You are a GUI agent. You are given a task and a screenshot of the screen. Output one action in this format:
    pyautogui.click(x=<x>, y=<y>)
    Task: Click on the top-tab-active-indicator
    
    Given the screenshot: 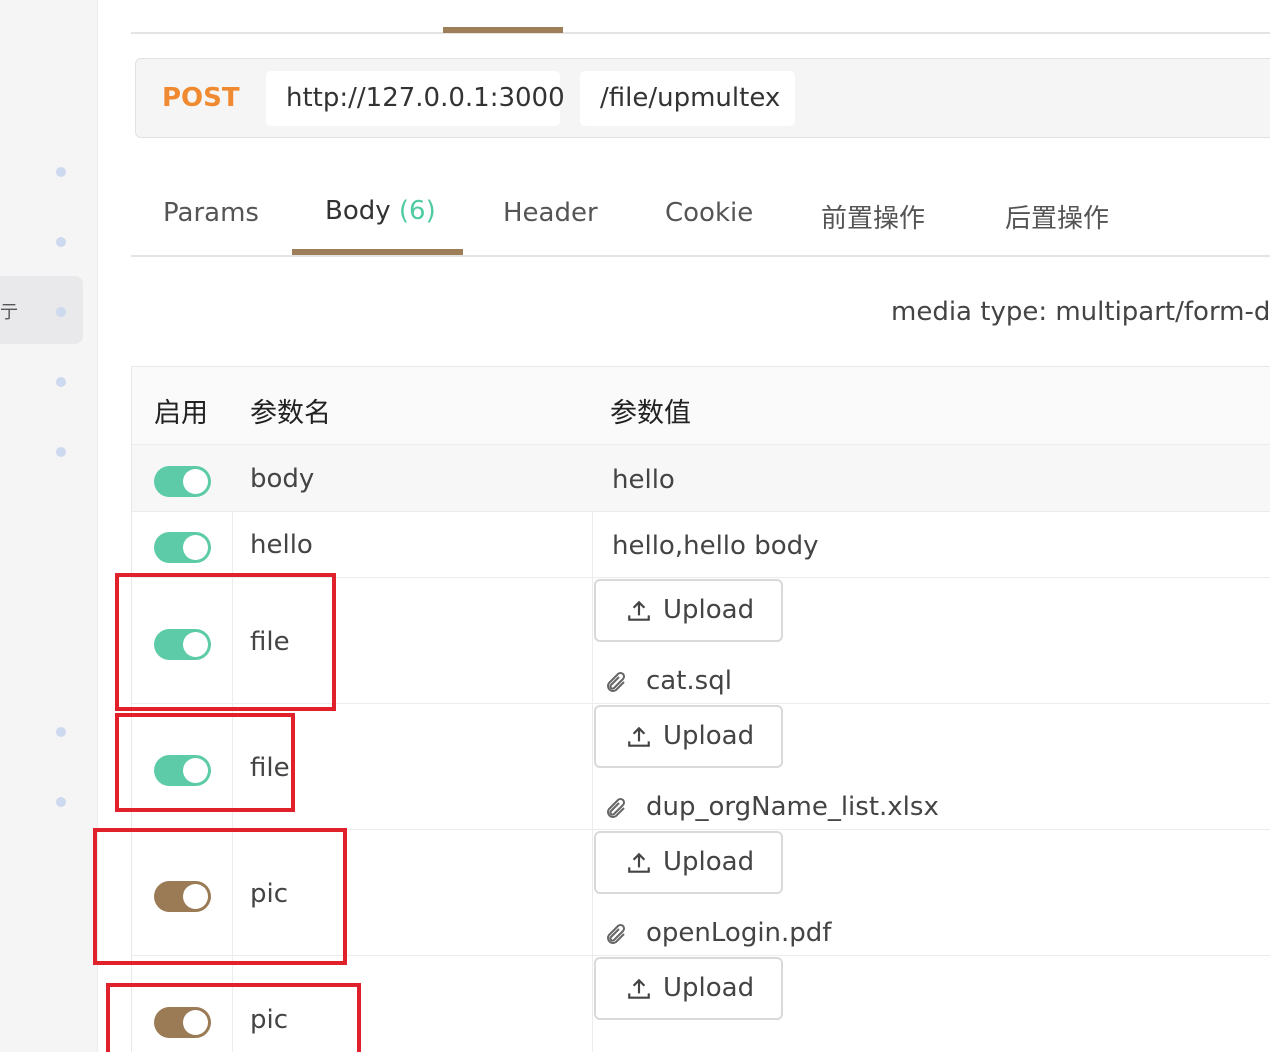 What is the action you would take?
    pyautogui.click(x=503, y=30)
    